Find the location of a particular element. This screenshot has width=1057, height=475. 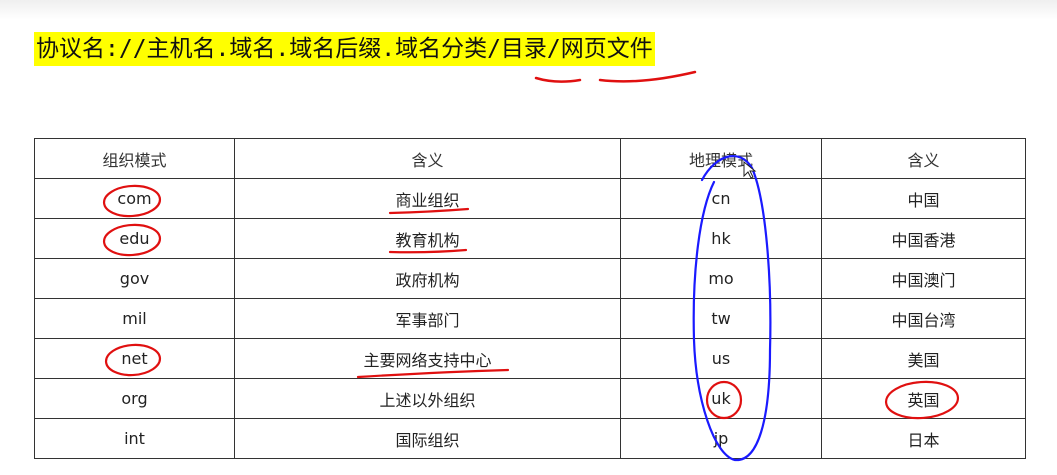

table-row: edu 教育机构 hk 中国香港 is located at coordinates (530, 238).